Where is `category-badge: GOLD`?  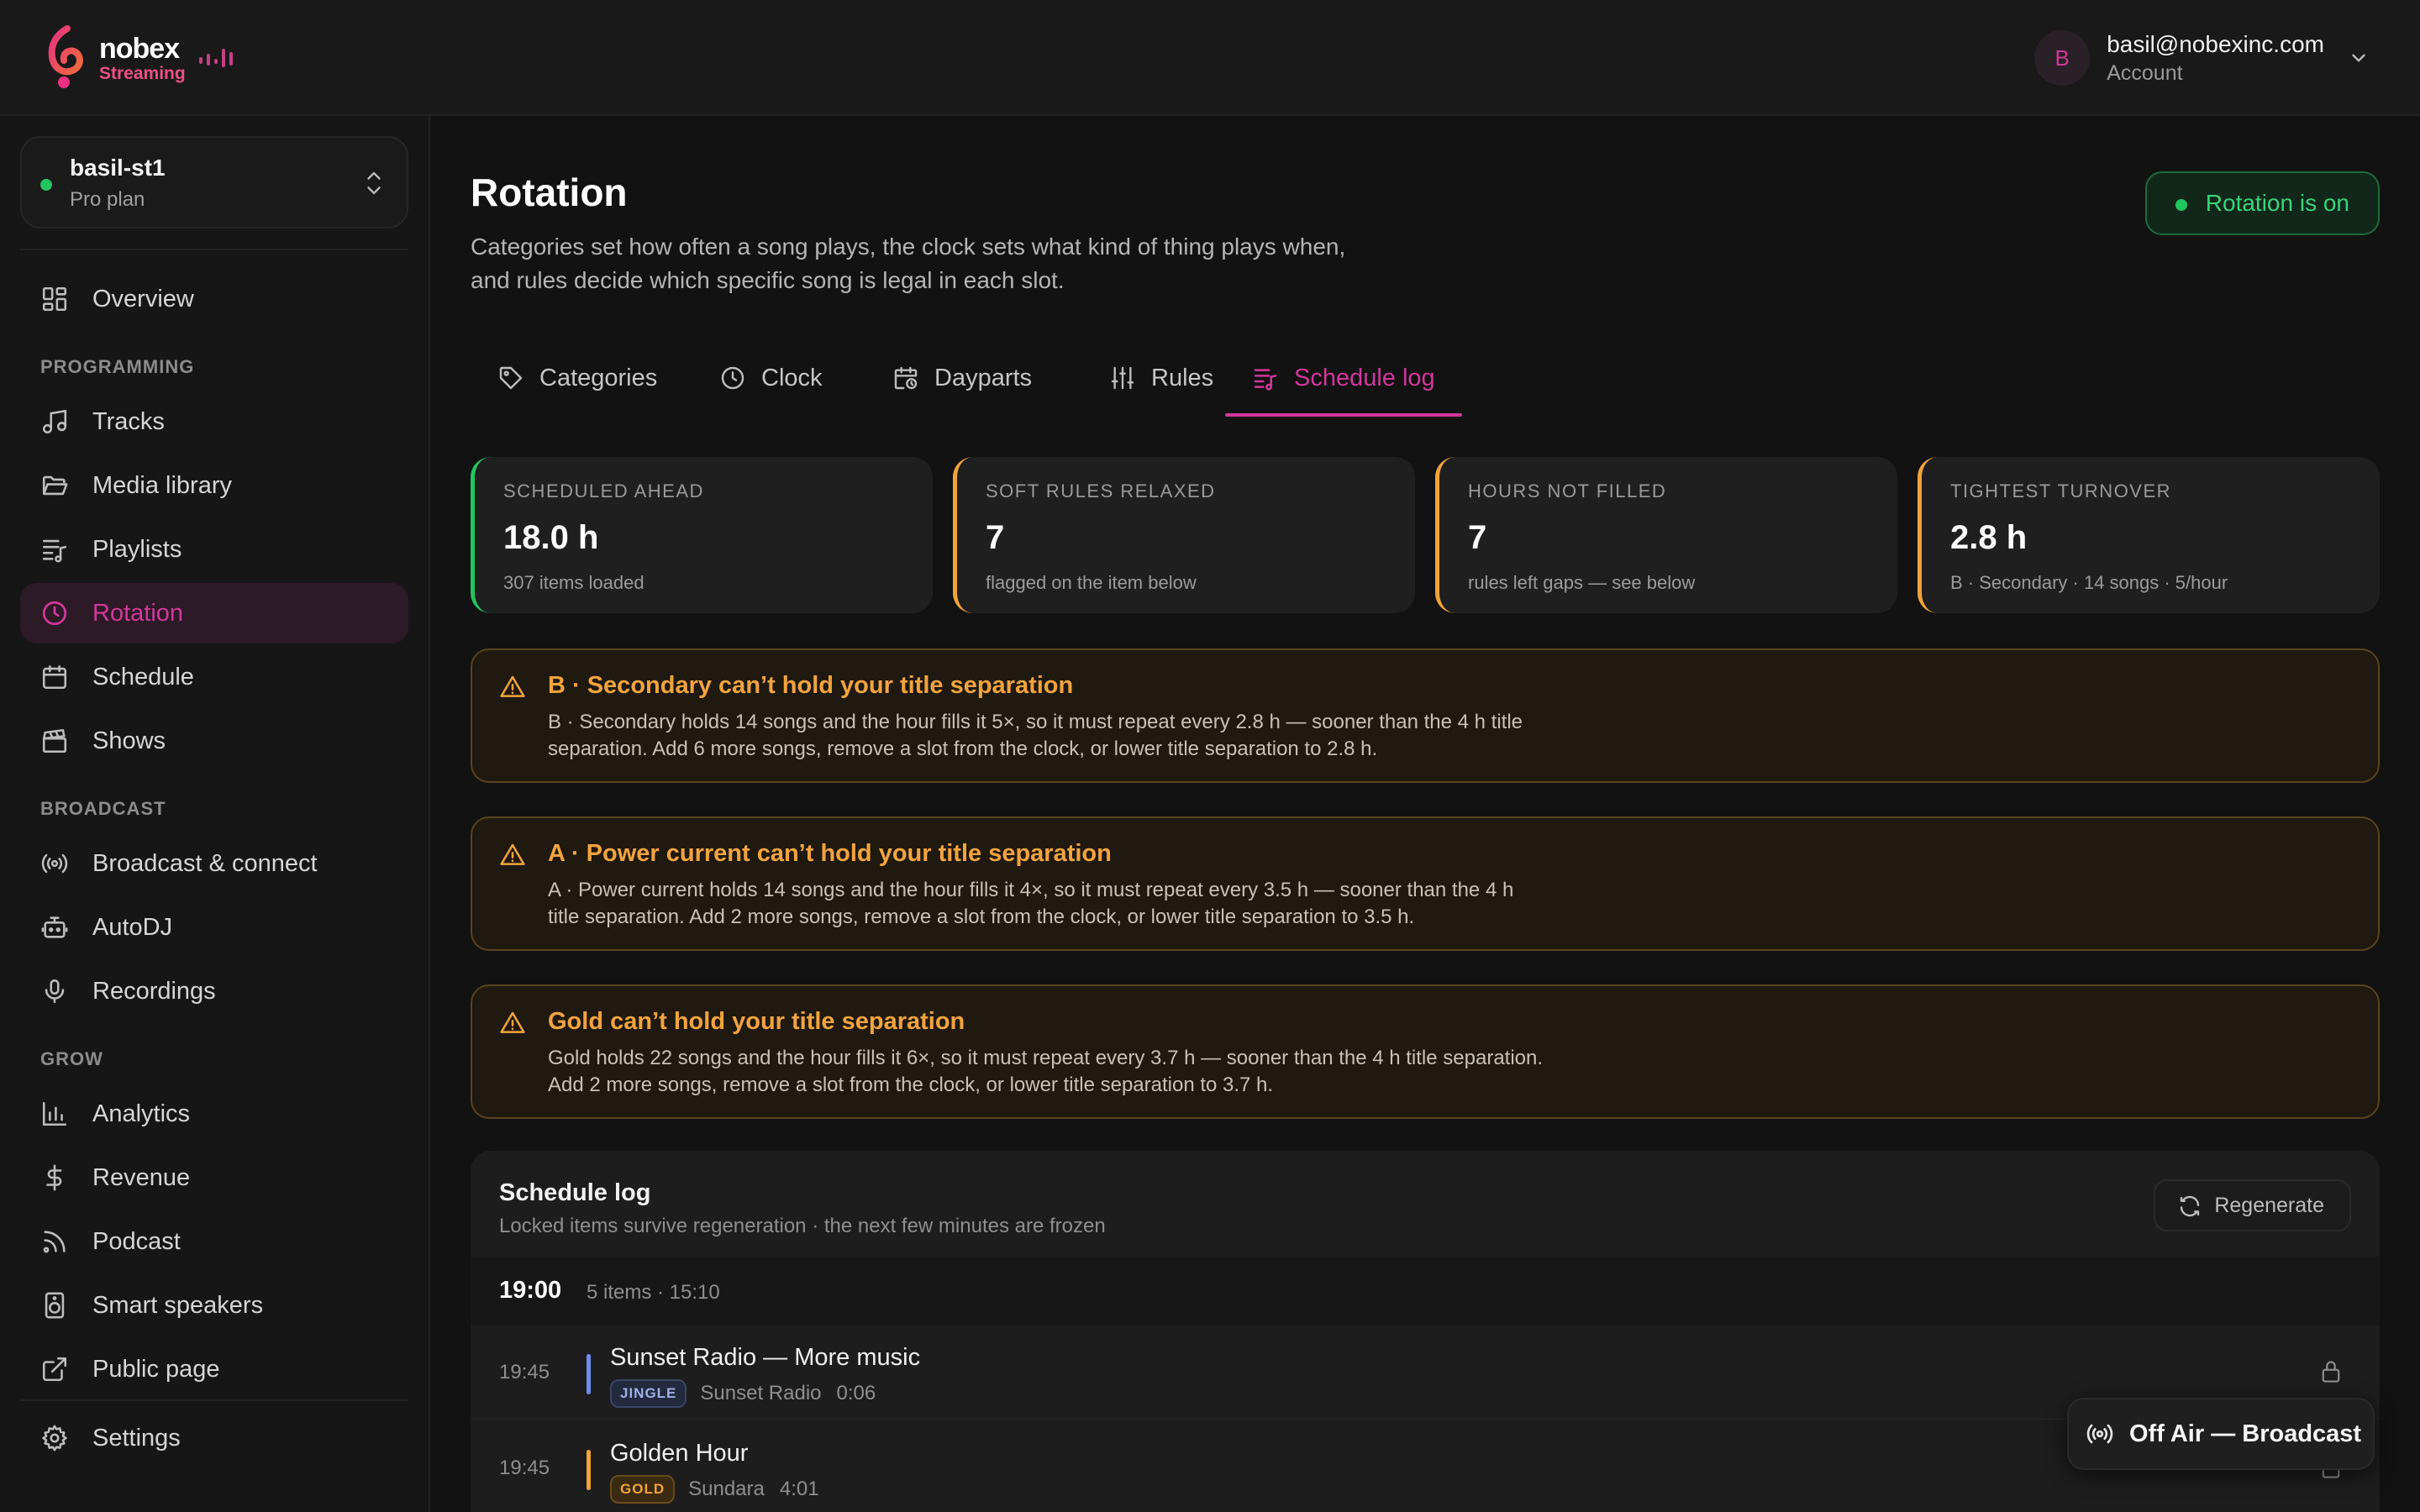
category-badge: GOLD is located at coordinates (643, 1489).